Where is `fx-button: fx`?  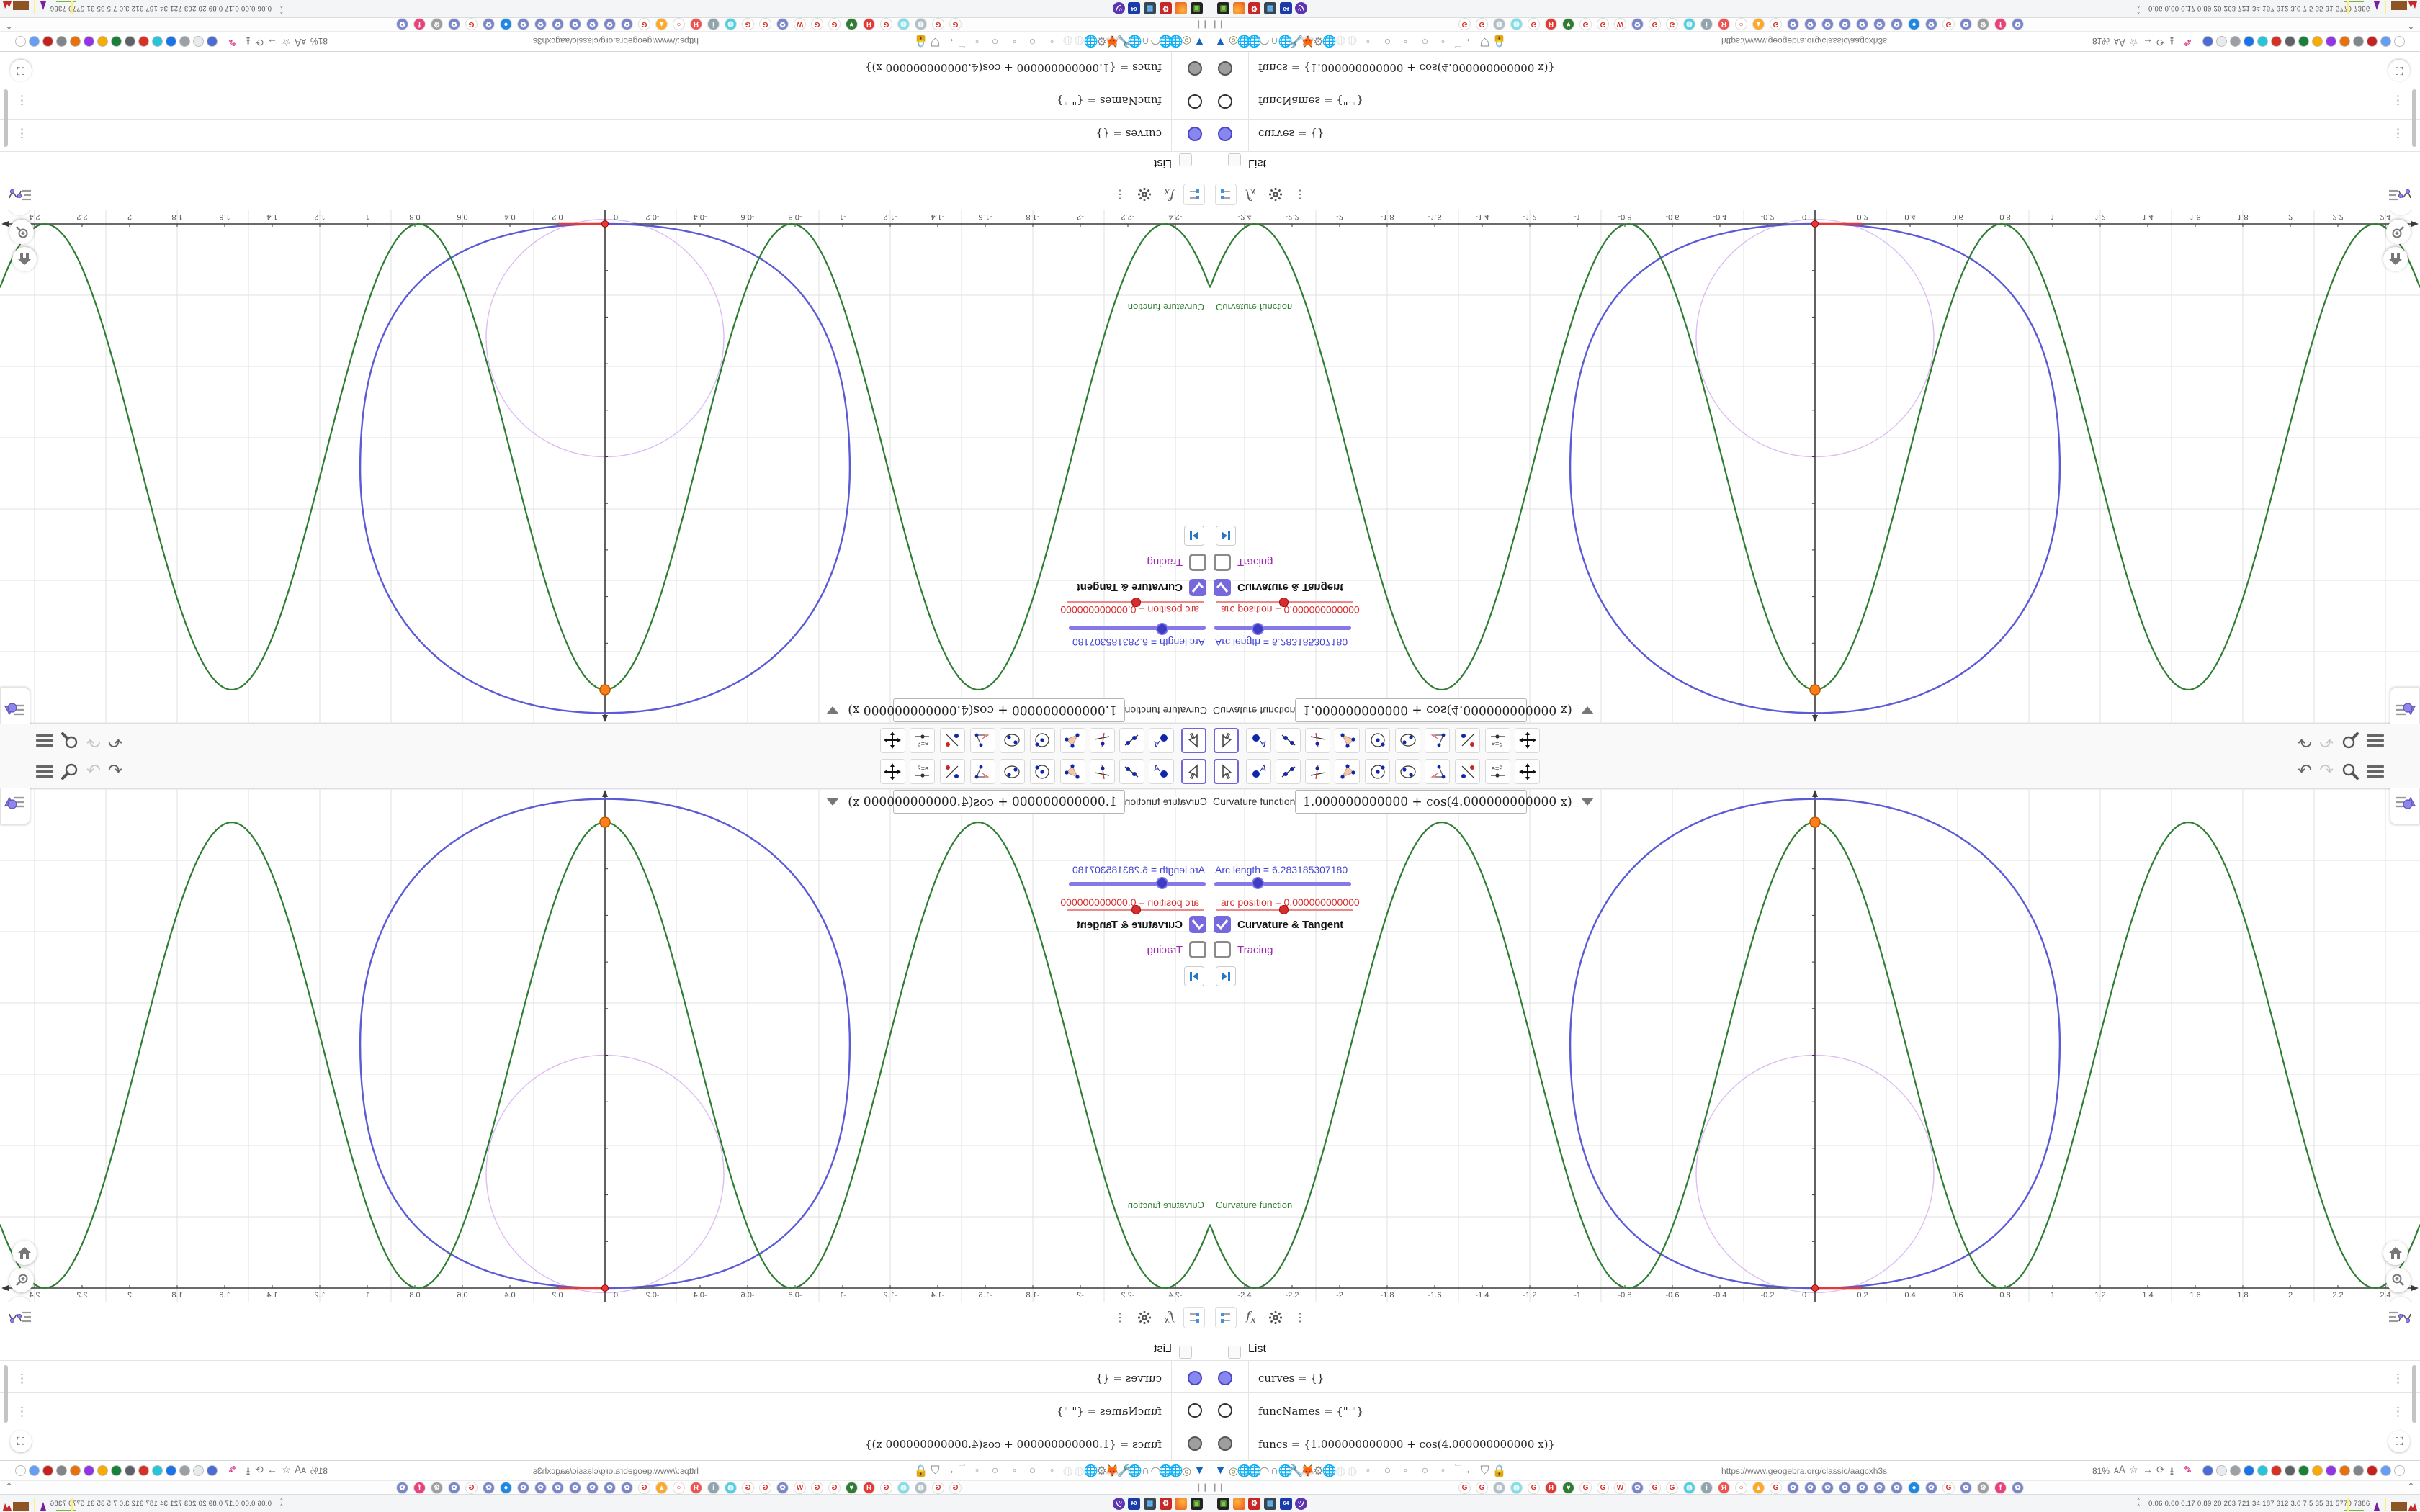 fx-button: fx is located at coordinates (1169, 194).